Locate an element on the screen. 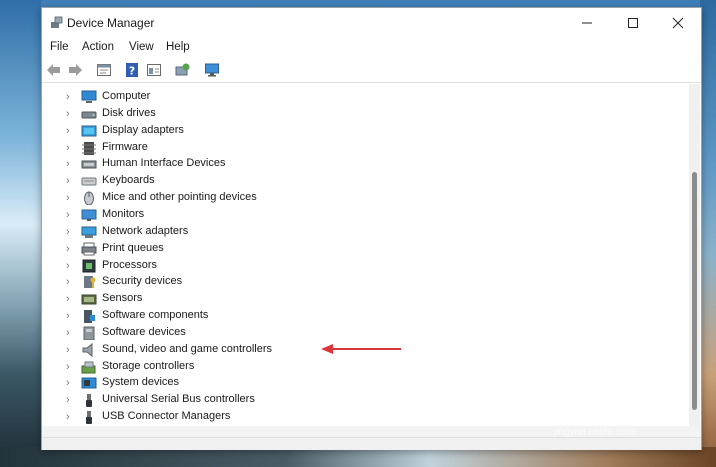 The width and height of the screenshot is (716, 467). network-adapter-icon is located at coordinates (89, 232).